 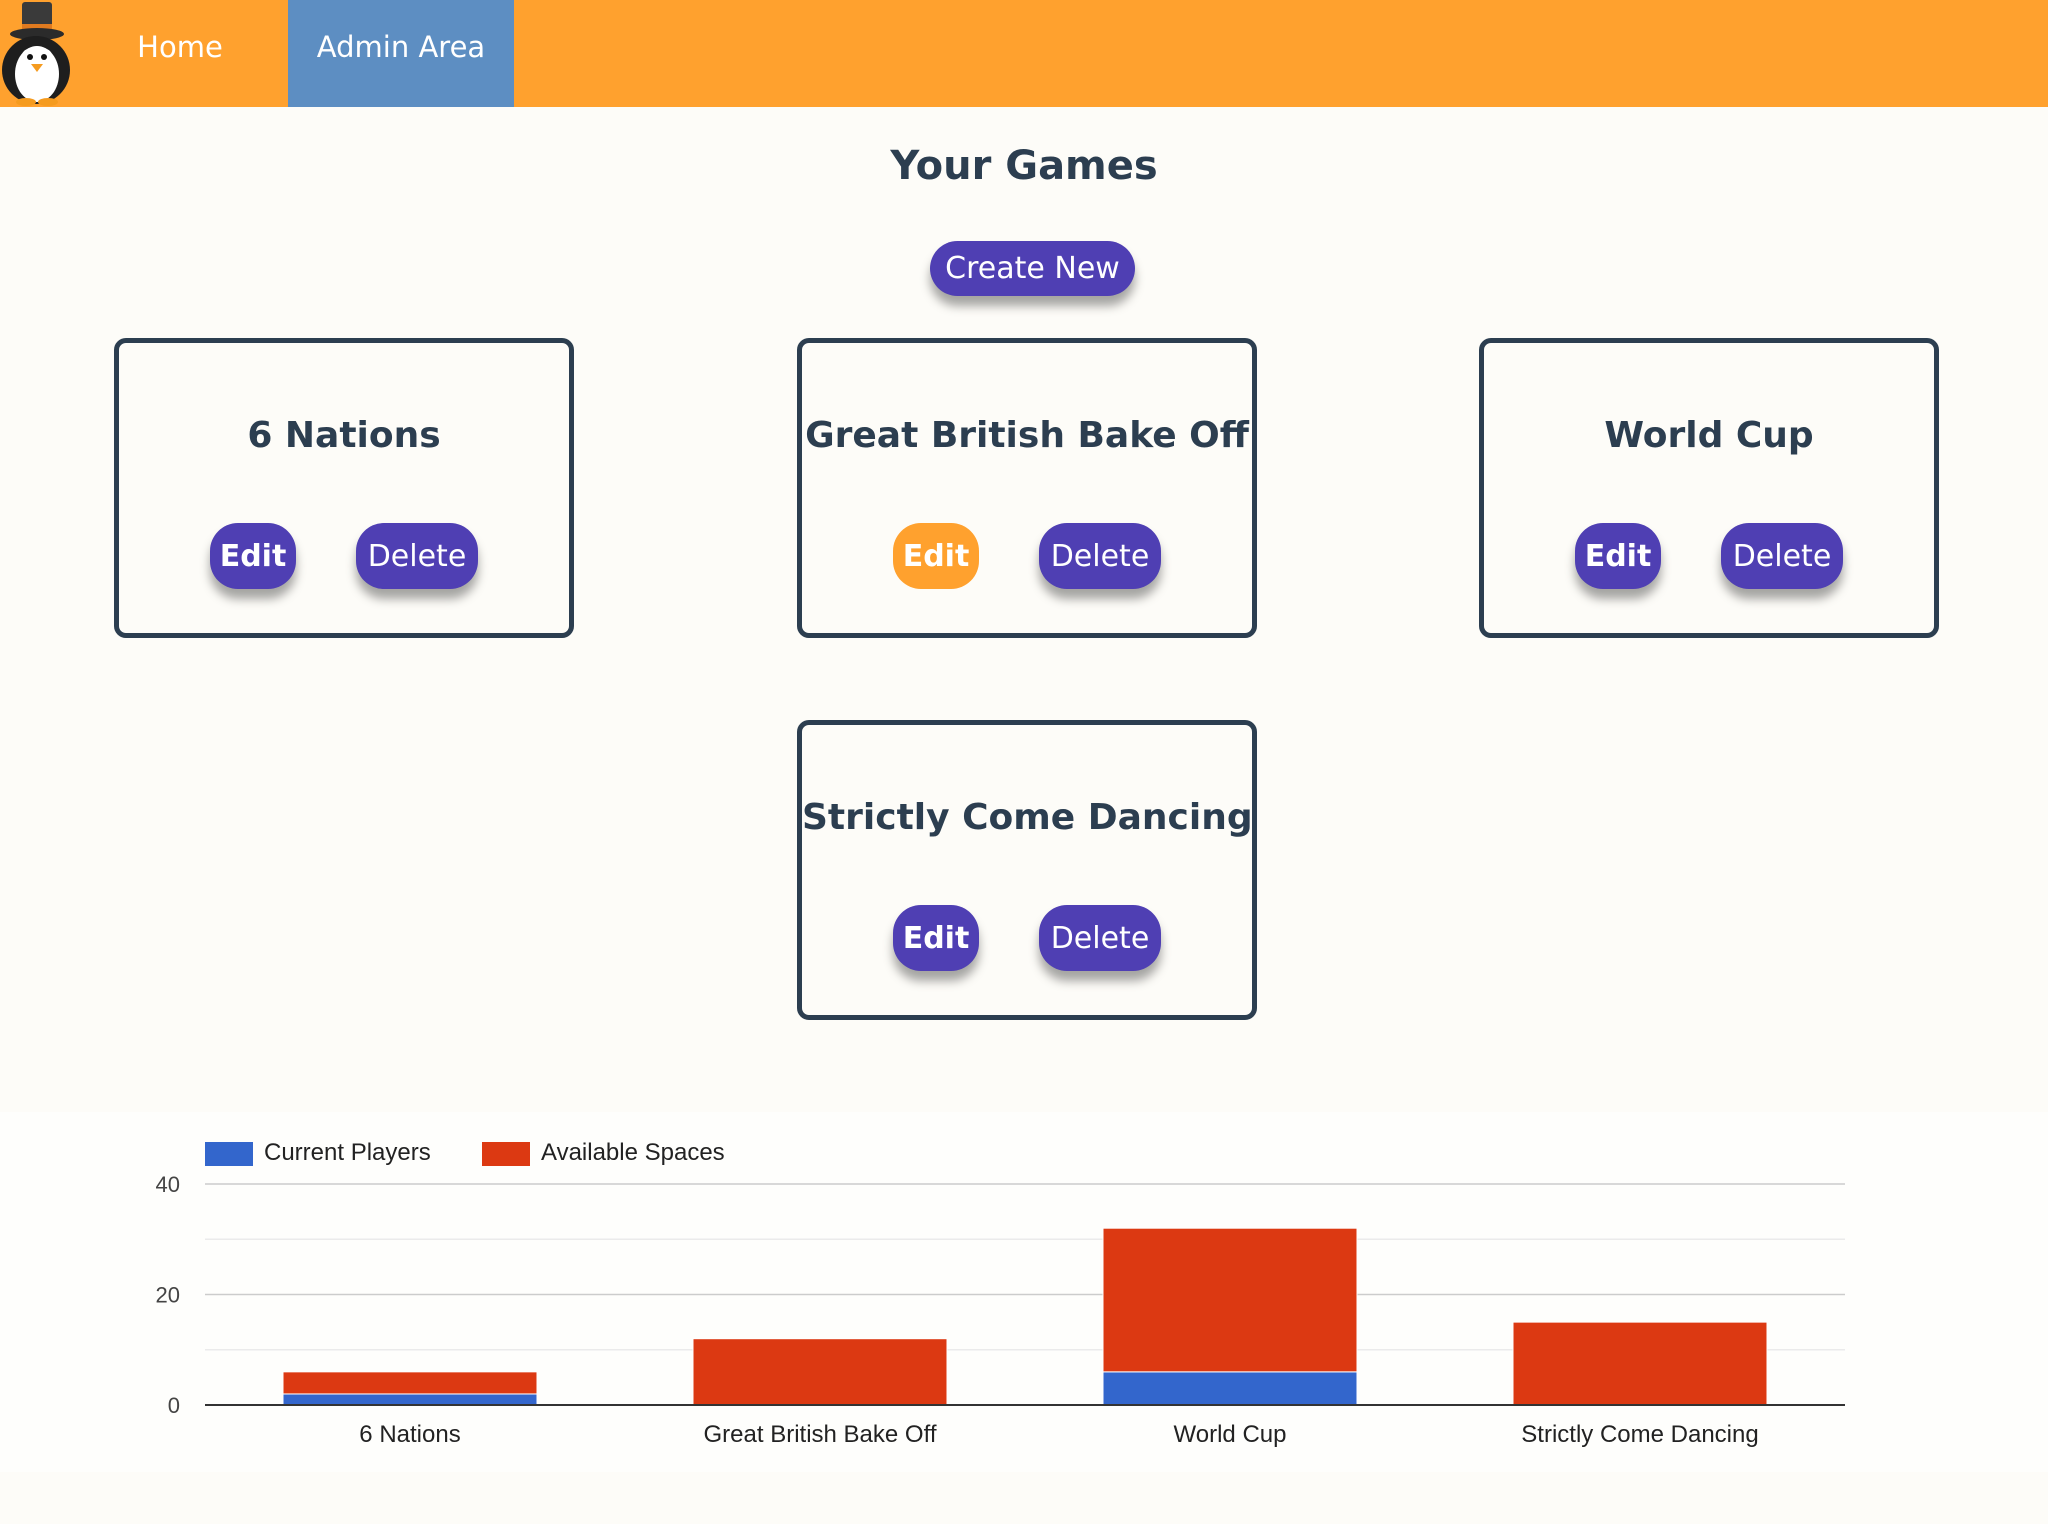 What do you see at coordinates (1024, 166) in the screenshot?
I see `page-title: Your Games` at bounding box center [1024, 166].